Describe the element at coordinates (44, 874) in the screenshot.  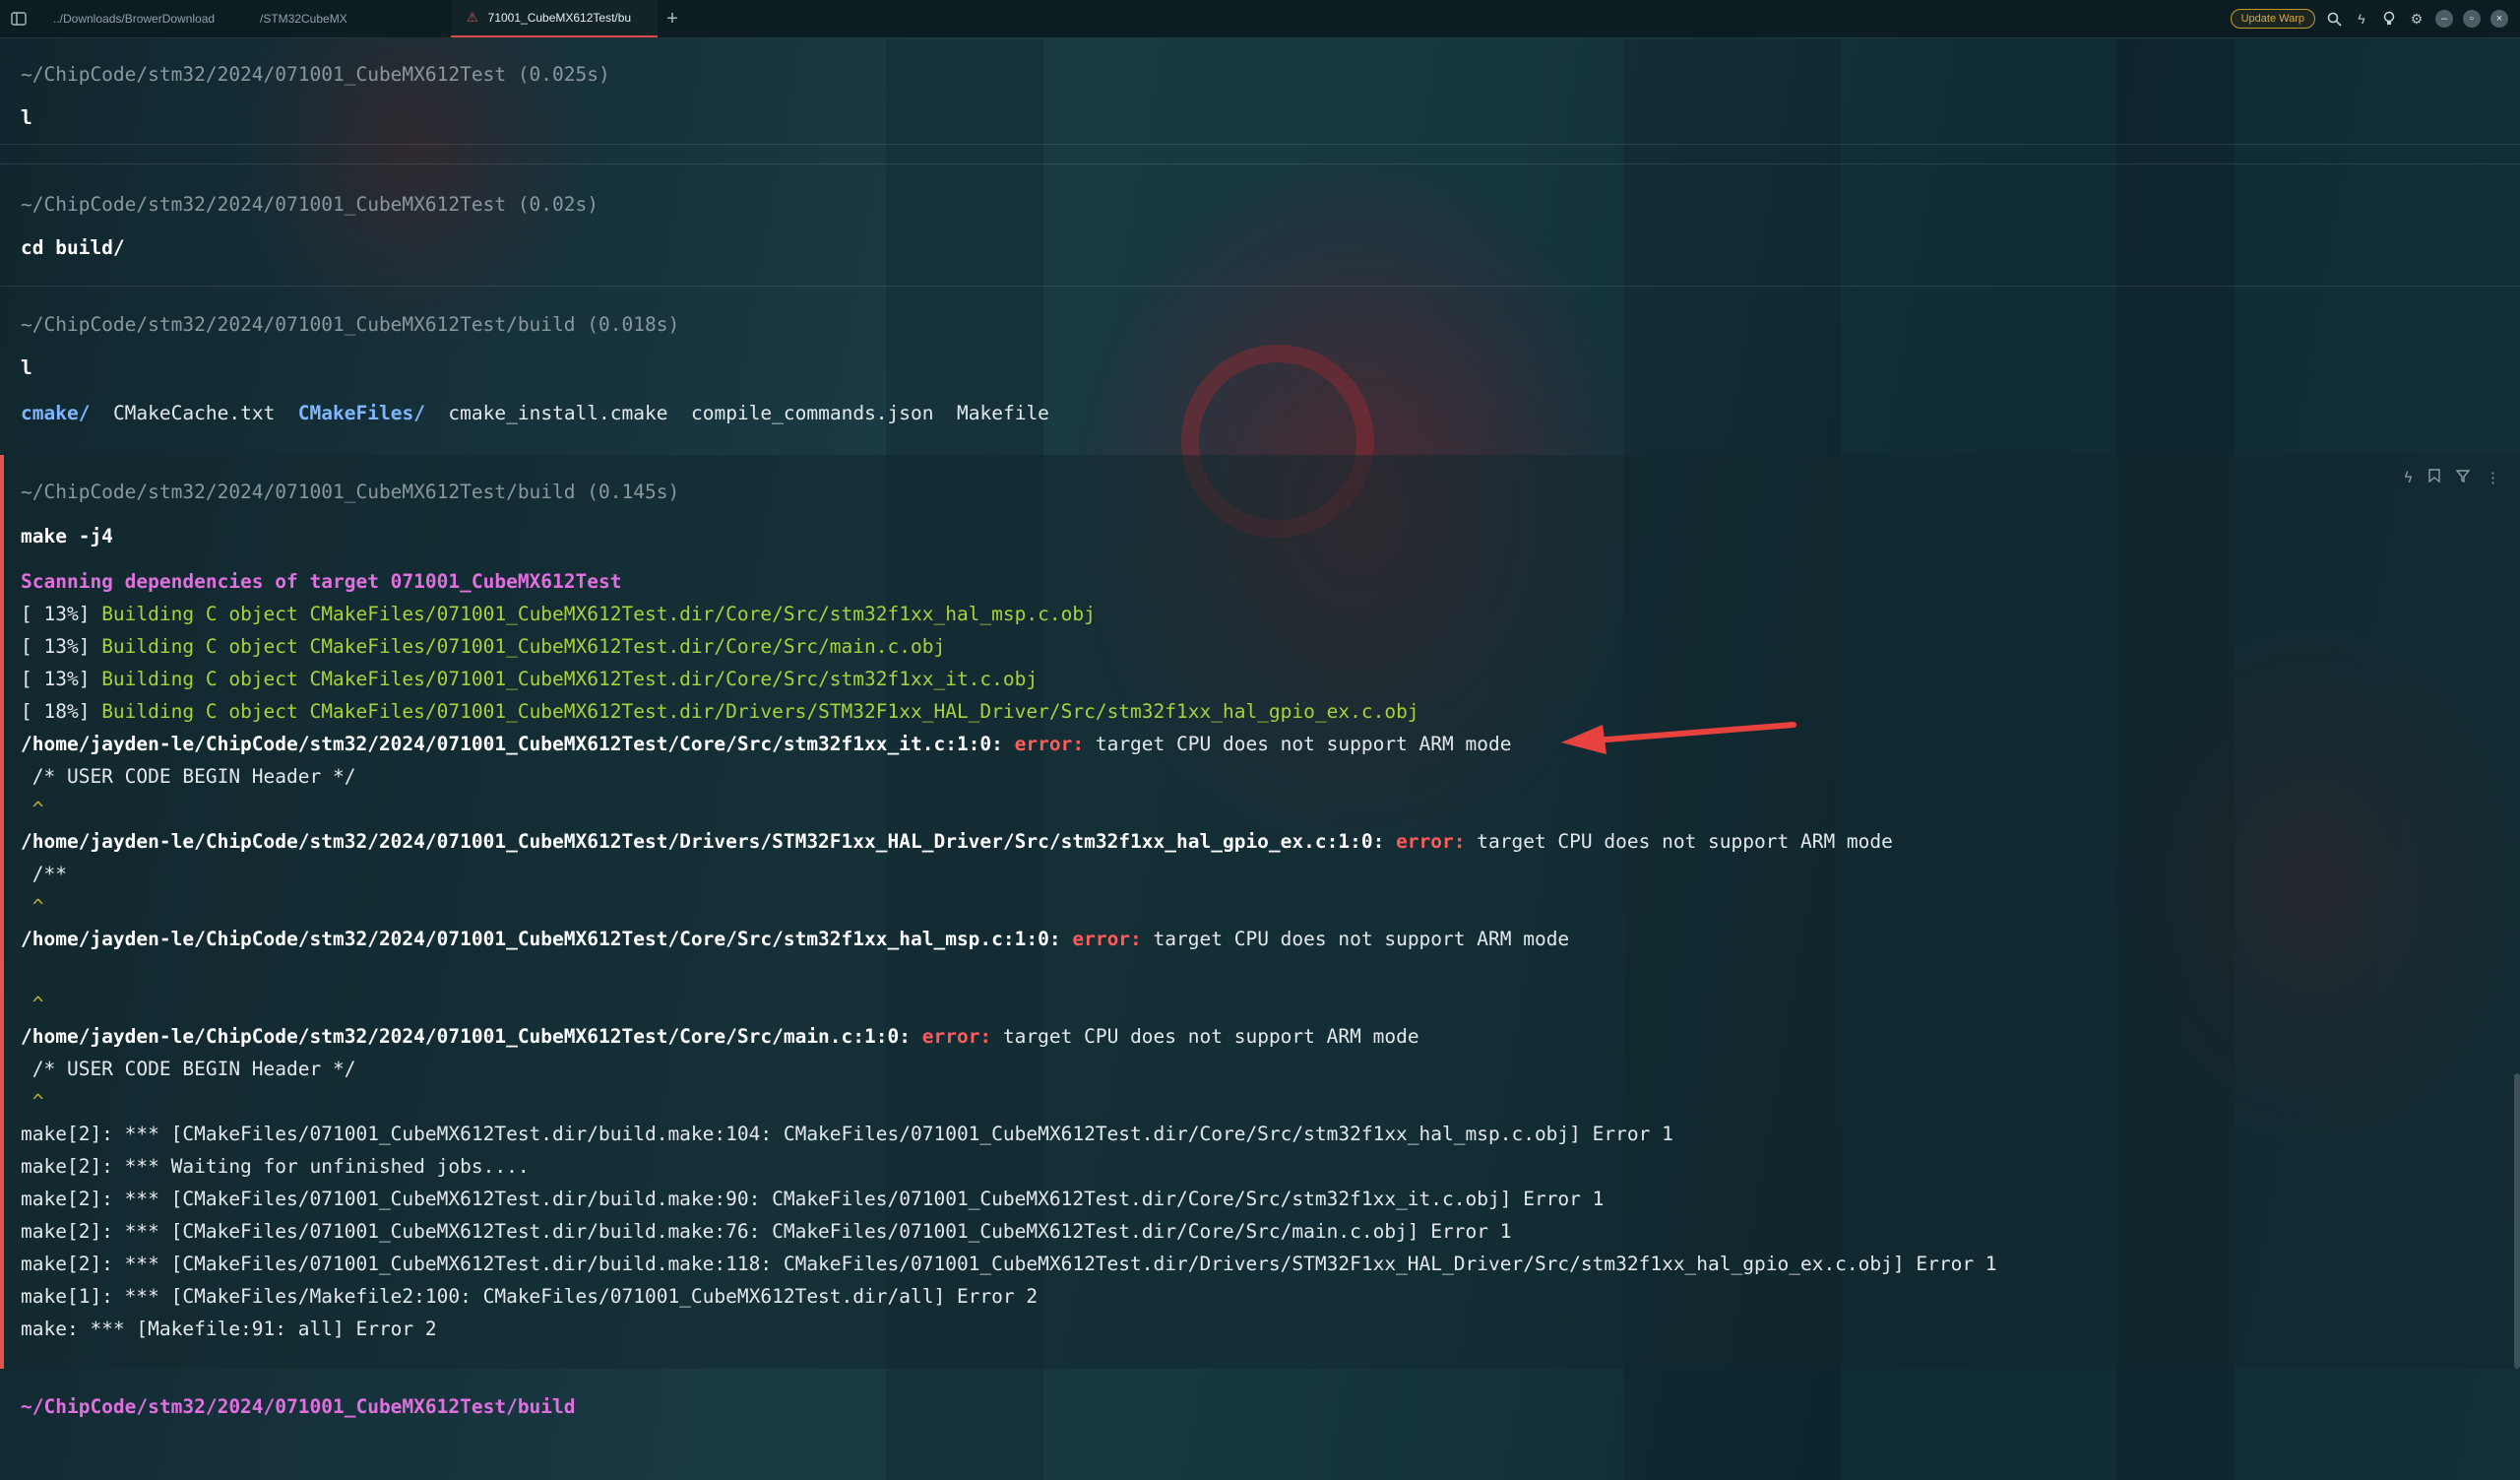
I see `error-context: /**` at that location.